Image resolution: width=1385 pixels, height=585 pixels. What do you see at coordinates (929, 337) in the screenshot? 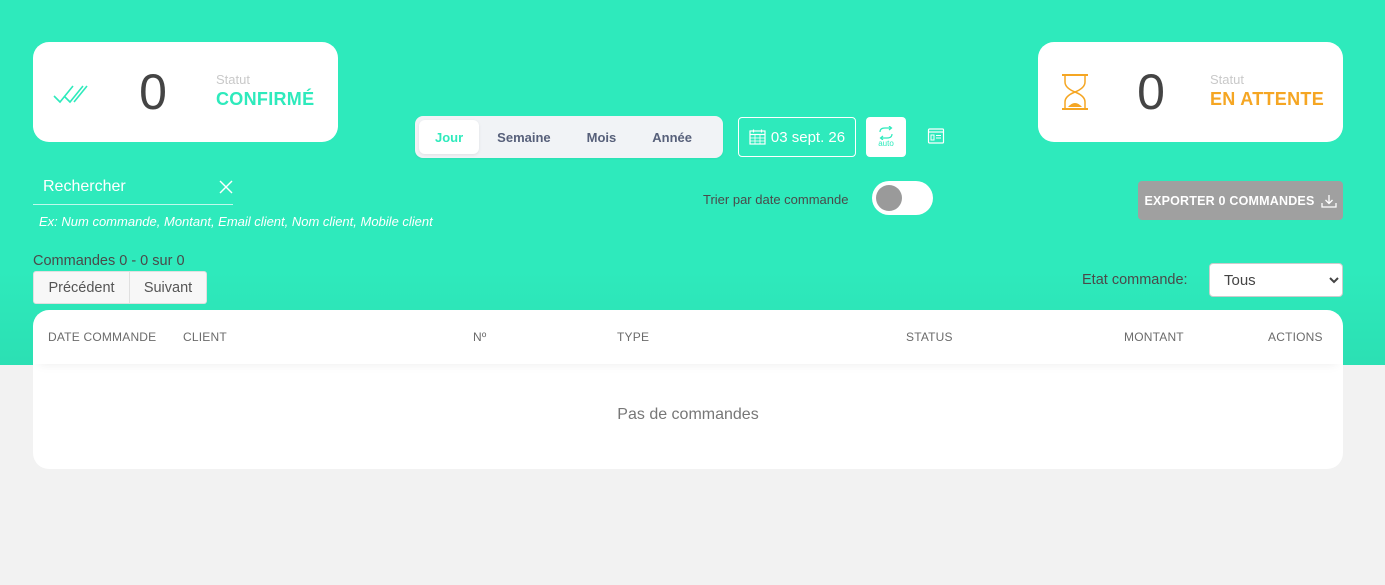
I see `column-status: STATUS` at bounding box center [929, 337].